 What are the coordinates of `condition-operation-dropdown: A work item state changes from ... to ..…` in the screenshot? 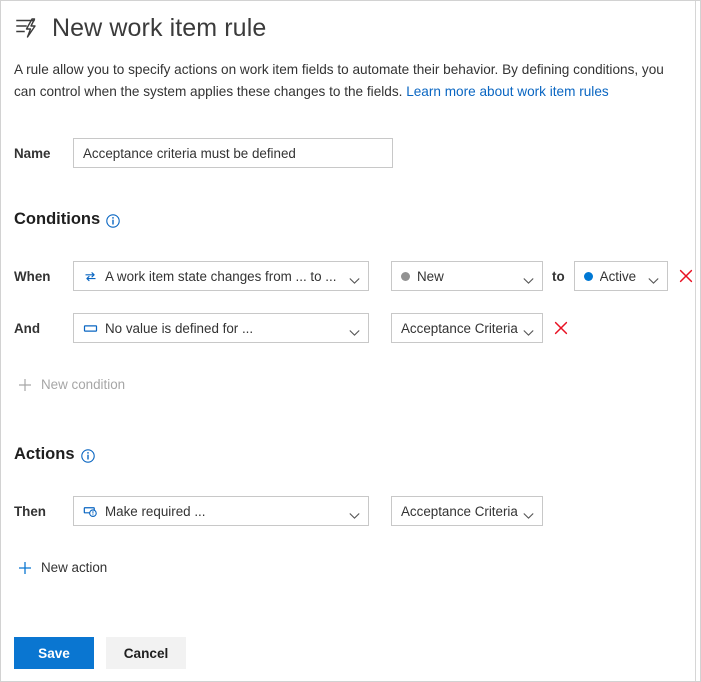 It's located at (221, 276).